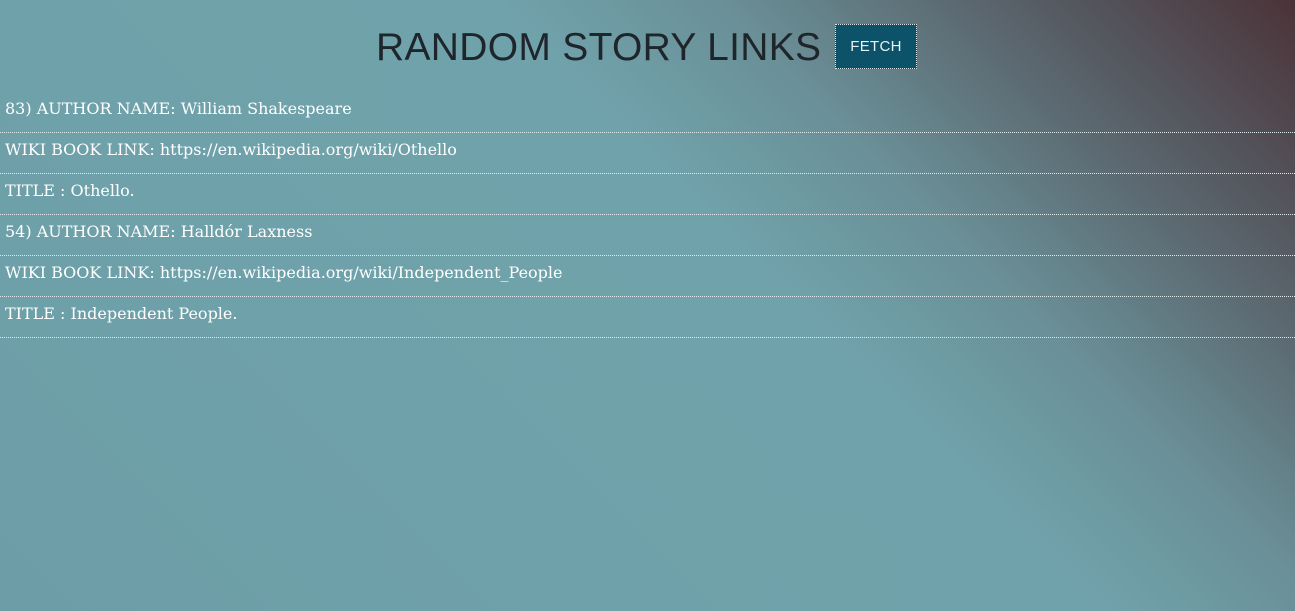 The image size is (1295, 611). What do you see at coordinates (647, 194) in the screenshot?
I see `title-row: TITLE : Othello.` at bounding box center [647, 194].